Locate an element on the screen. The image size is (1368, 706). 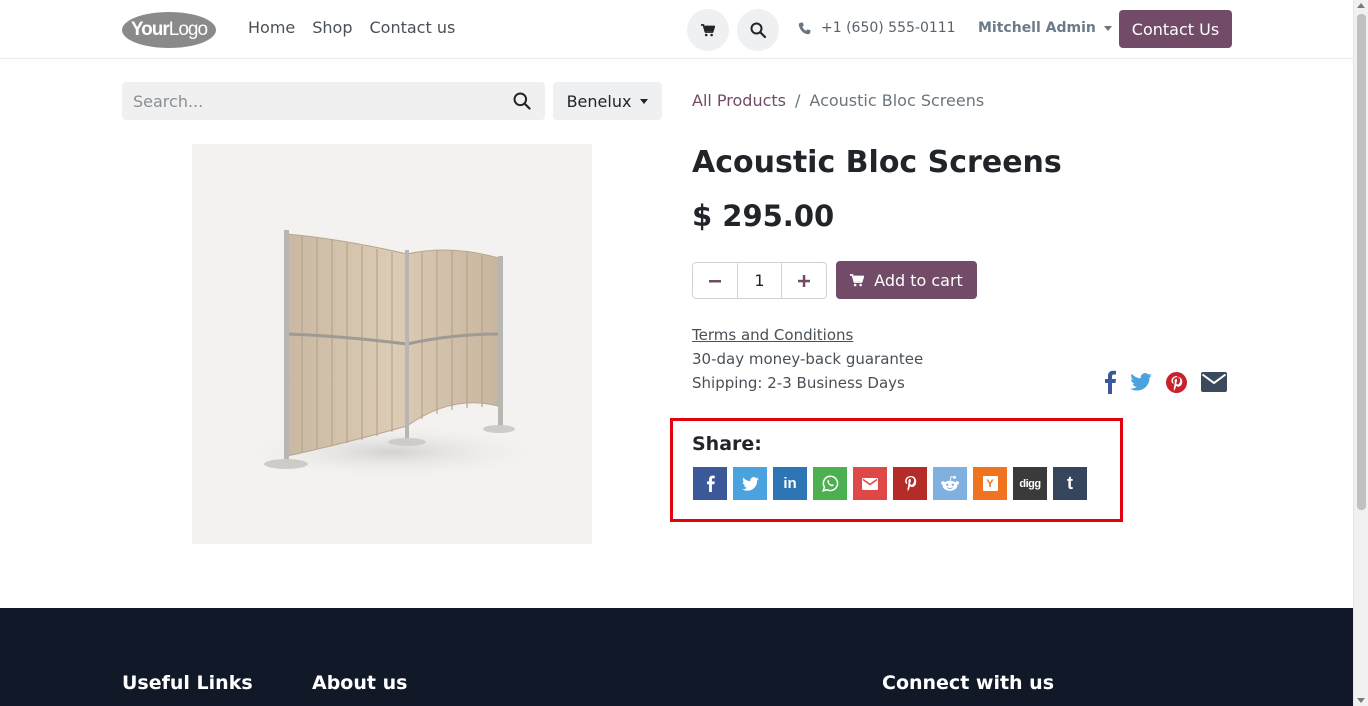
linkedin-icon: in is located at coordinates (790, 483).